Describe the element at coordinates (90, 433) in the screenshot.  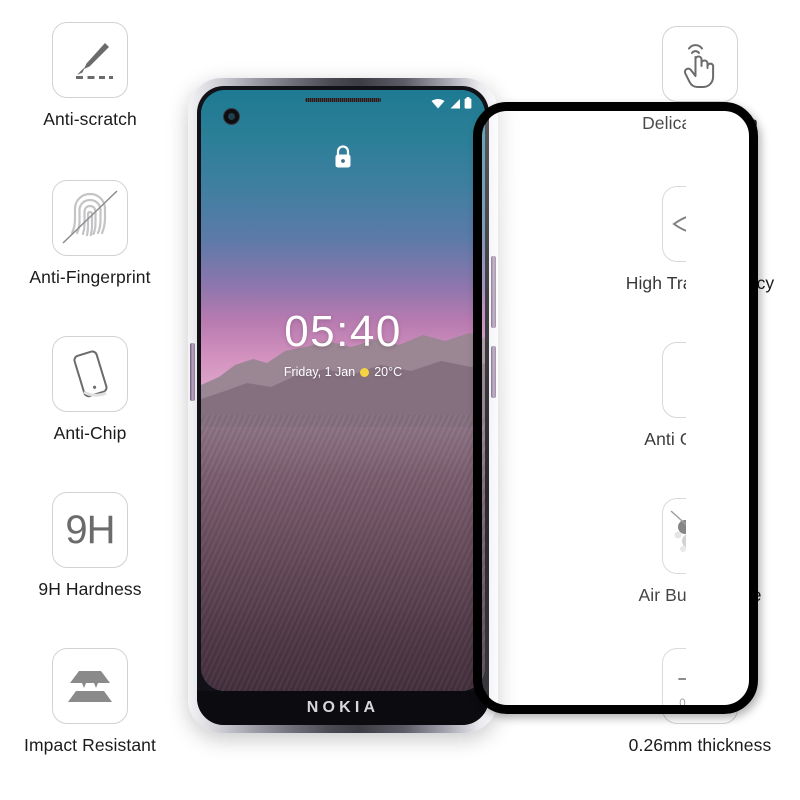
I see `feature-label: Anti-Chip` at that location.